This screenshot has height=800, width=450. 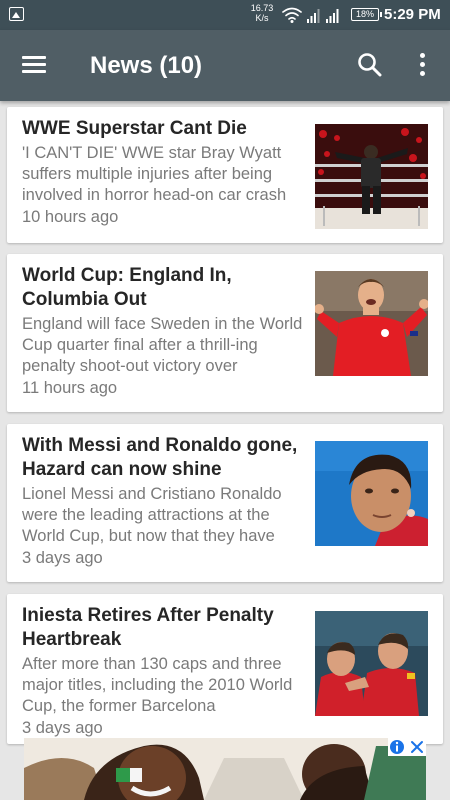 I want to click on news-thumbnail-player-portrait, so click(x=371, y=493).